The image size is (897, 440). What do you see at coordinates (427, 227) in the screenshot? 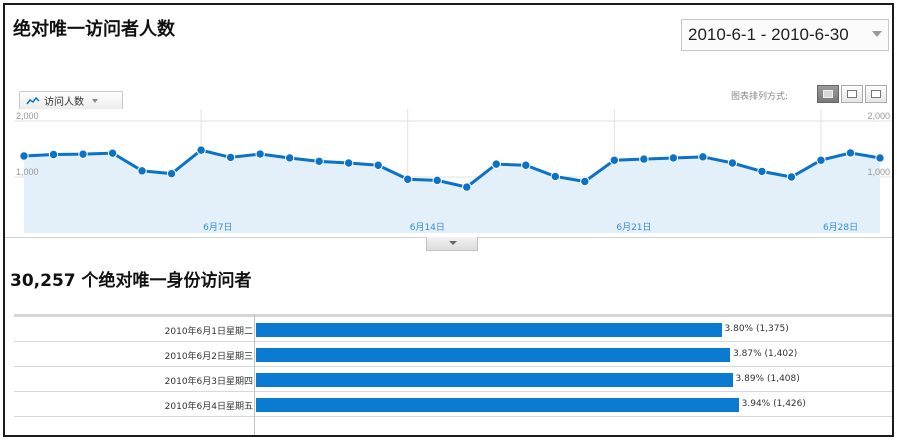
I see `x-tick-label: 6月14日` at bounding box center [427, 227].